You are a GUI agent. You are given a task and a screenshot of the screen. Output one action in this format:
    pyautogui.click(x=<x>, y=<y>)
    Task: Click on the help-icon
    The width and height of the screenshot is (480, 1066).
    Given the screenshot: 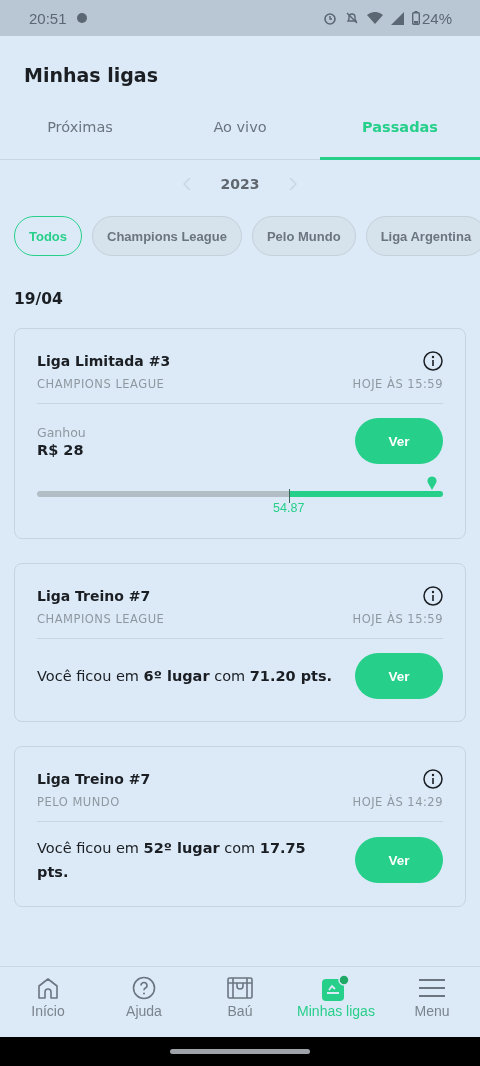 What is the action you would take?
    pyautogui.click(x=144, y=988)
    